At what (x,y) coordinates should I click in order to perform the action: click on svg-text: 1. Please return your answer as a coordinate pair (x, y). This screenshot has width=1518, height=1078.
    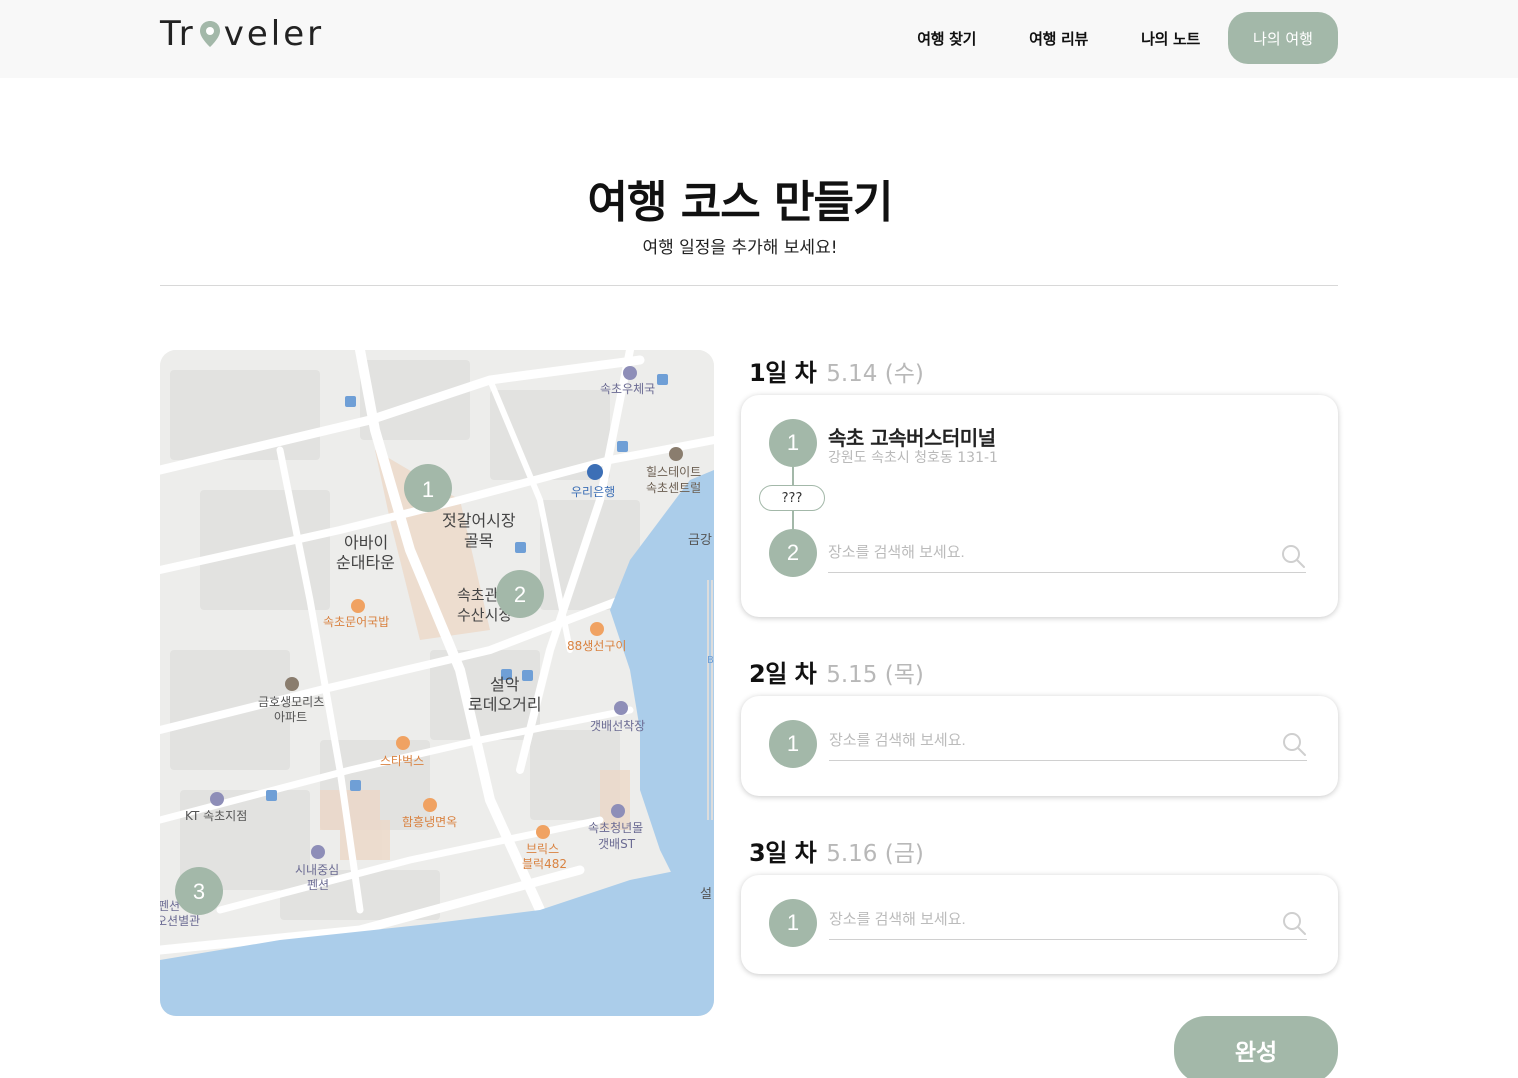
    Looking at the image, I should click on (428, 489).